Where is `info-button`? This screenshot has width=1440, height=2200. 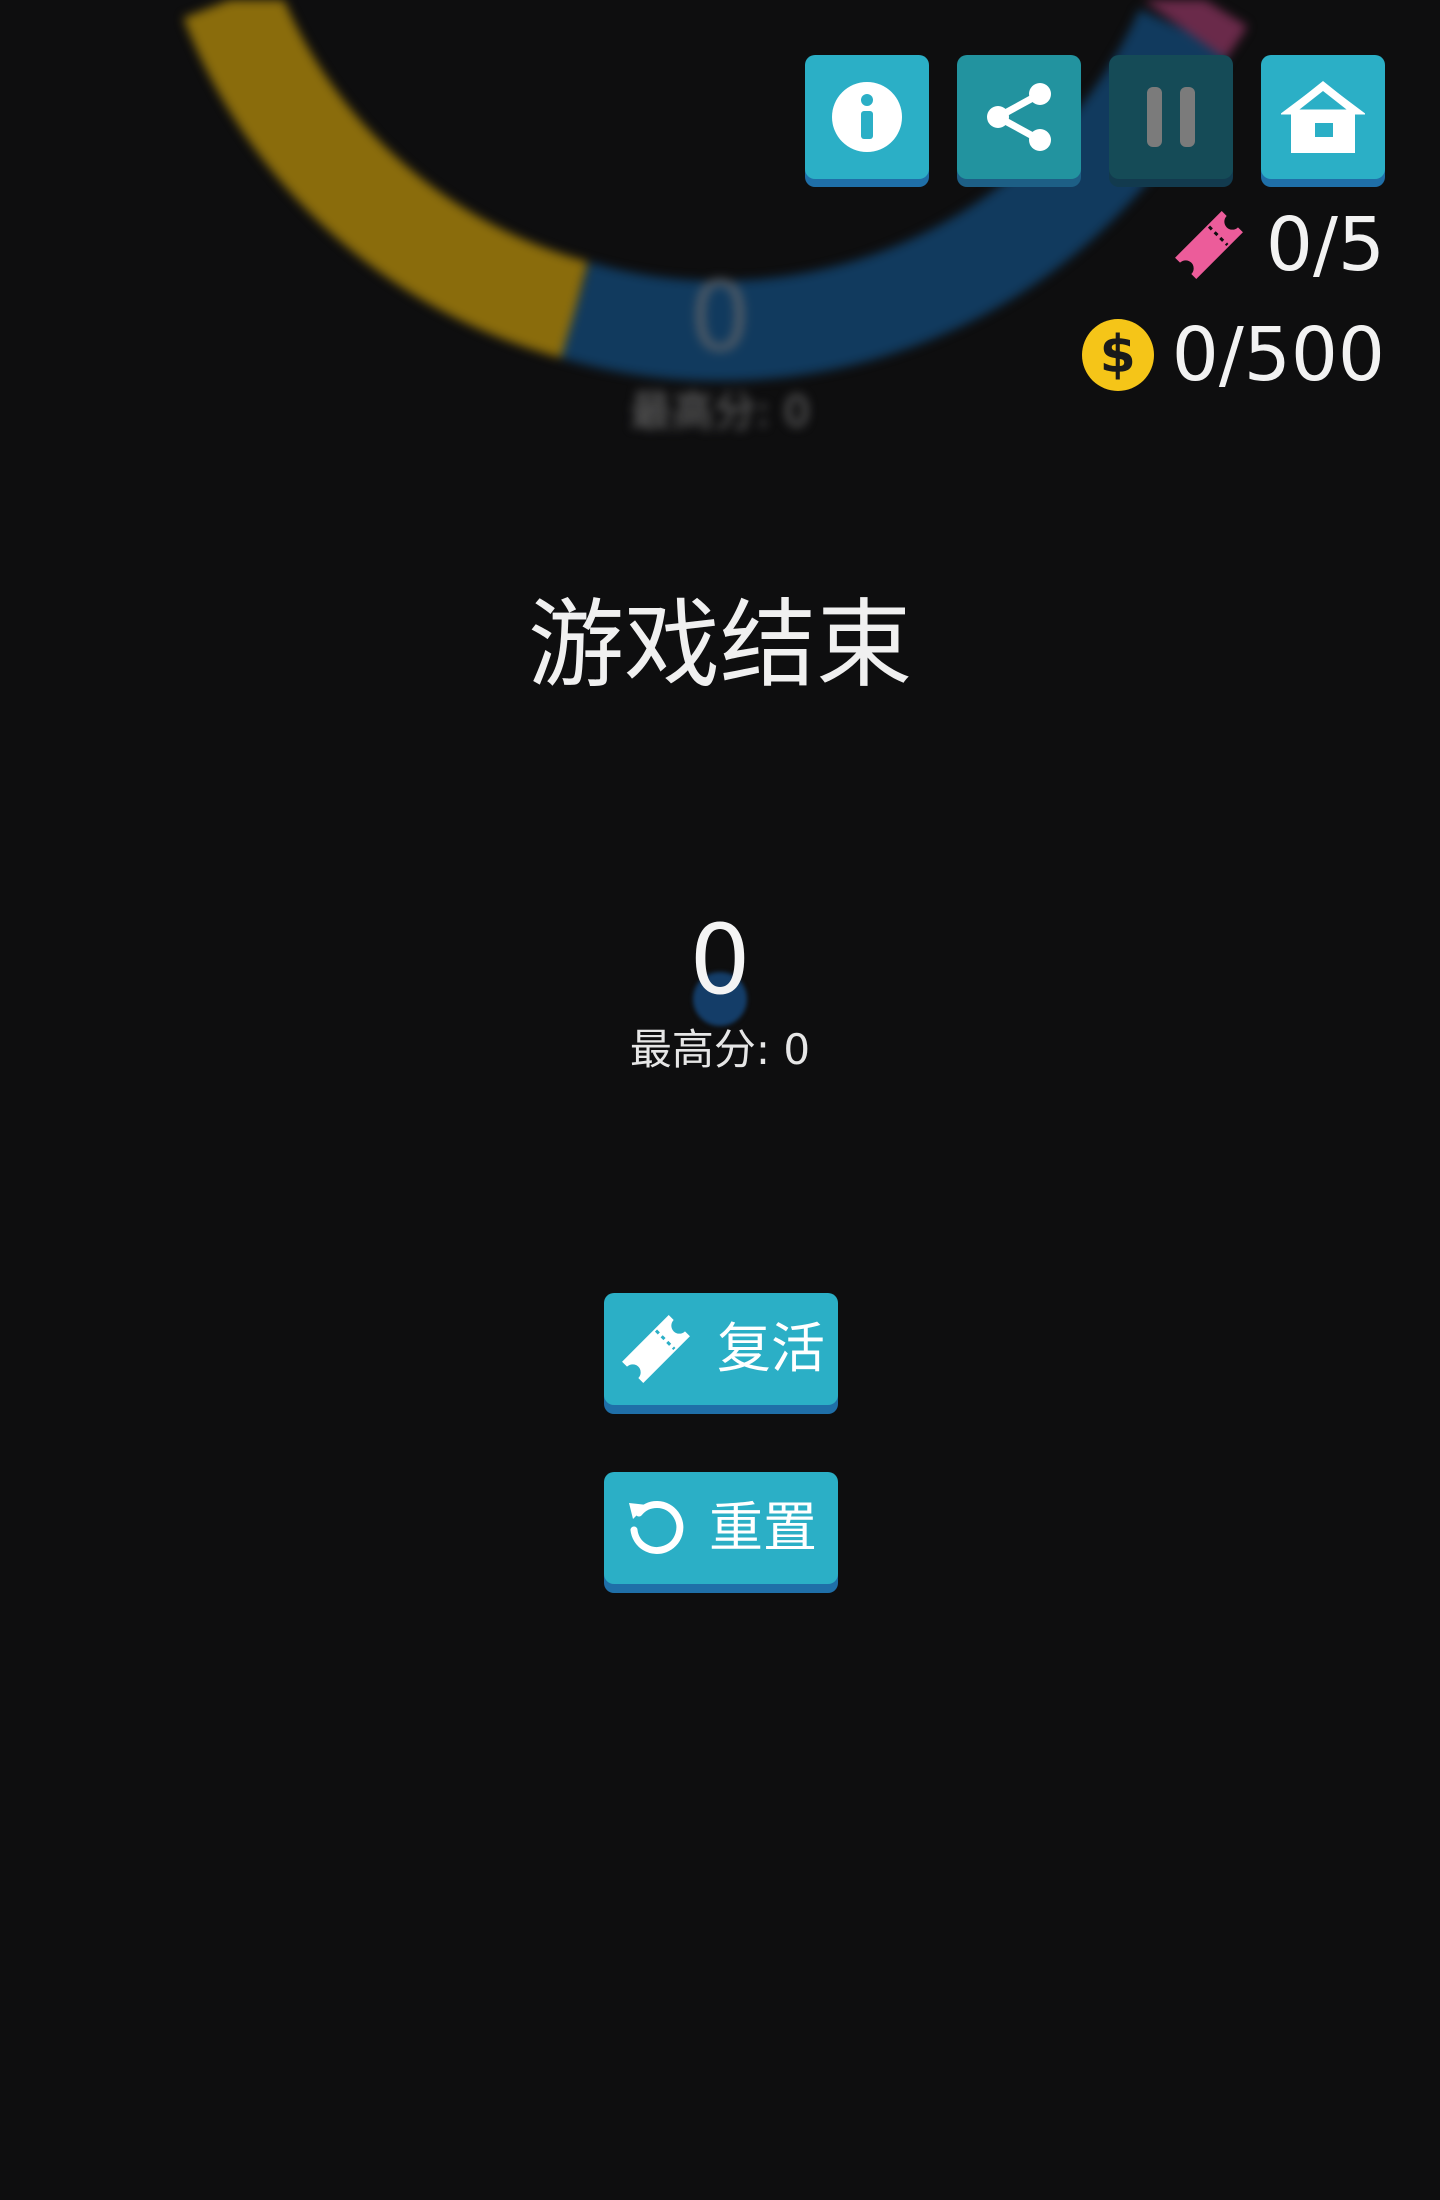
info-button is located at coordinates (867, 117).